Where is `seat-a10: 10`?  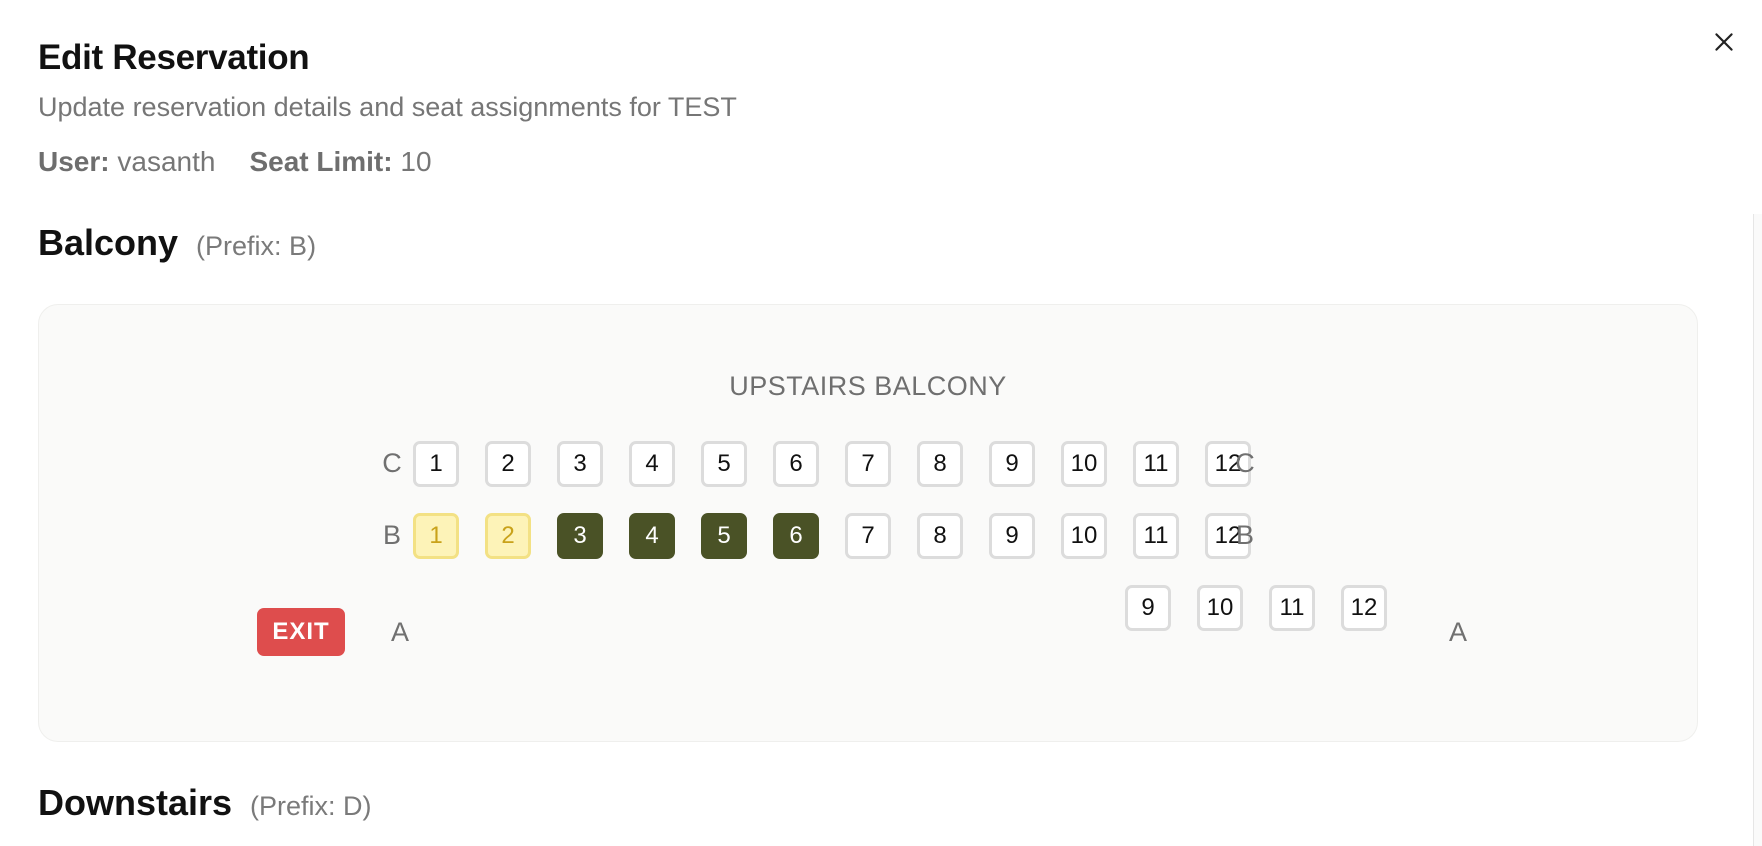
seat-a10: 10 is located at coordinates (1220, 608).